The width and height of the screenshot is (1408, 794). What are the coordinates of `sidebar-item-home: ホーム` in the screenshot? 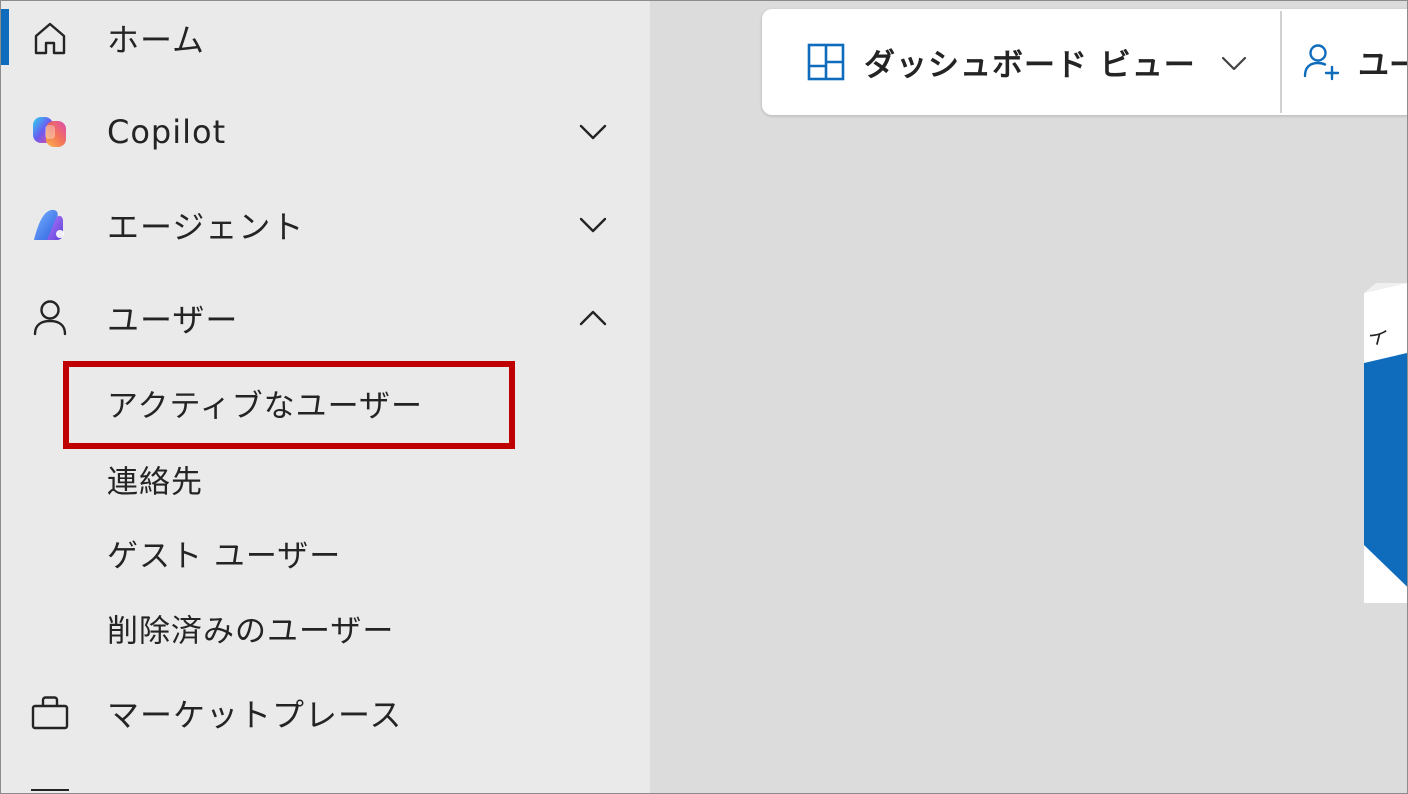 It's located at (325, 38).